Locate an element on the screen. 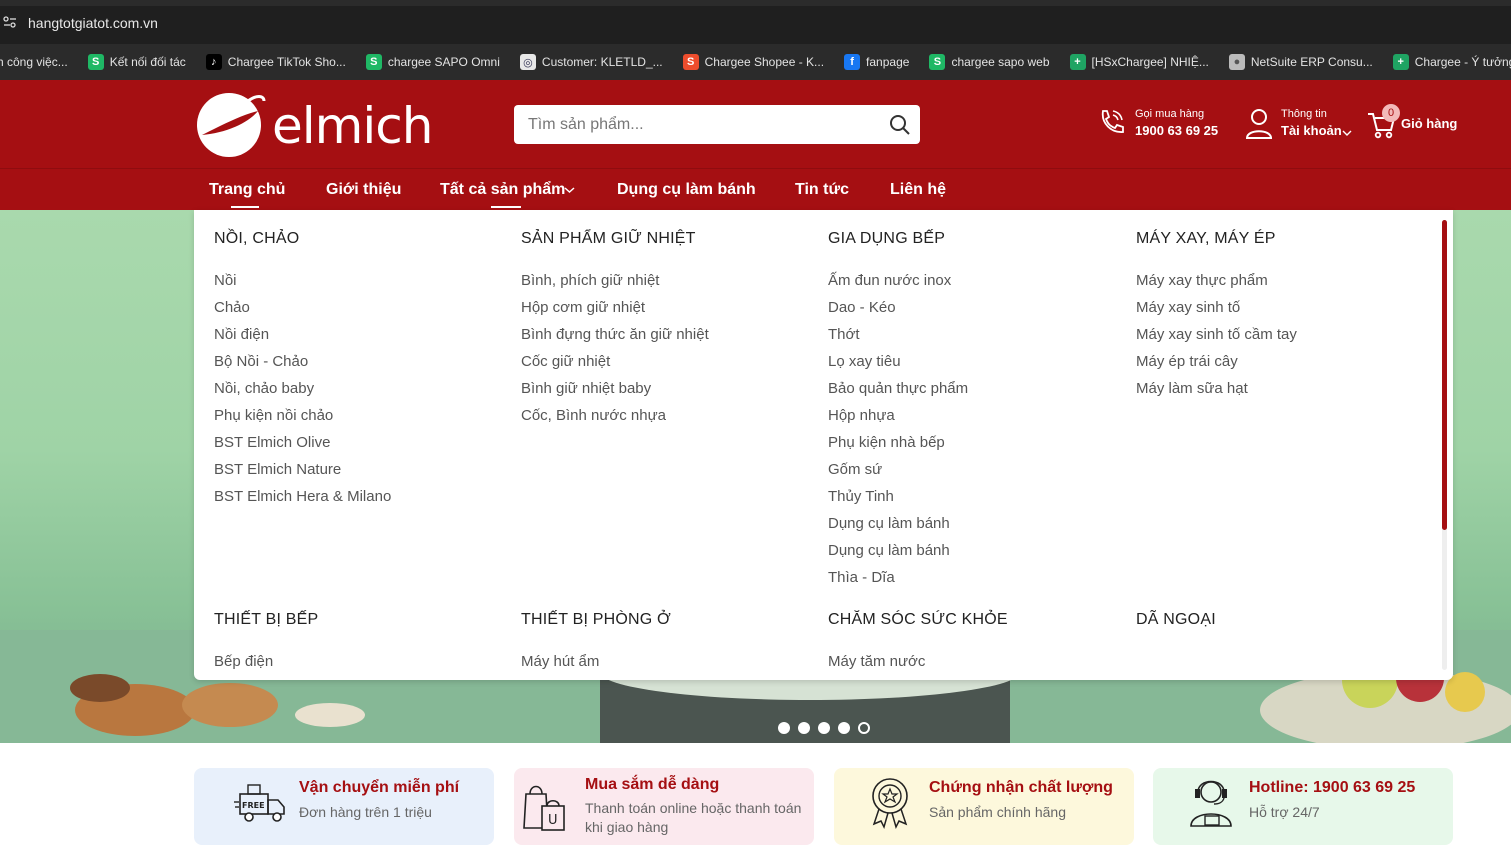 The width and height of the screenshot is (1511, 861). feature-card-hotline: Hotline: 1900 63 69 25 Hỗ trợ 24/7 is located at coordinates (1303, 806).